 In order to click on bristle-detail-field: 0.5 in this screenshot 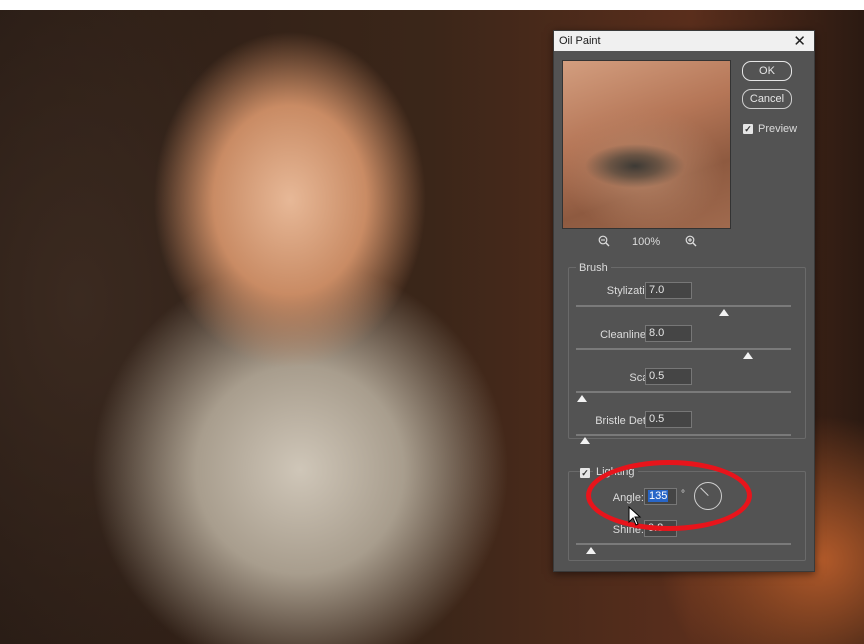, I will do `click(668, 419)`.